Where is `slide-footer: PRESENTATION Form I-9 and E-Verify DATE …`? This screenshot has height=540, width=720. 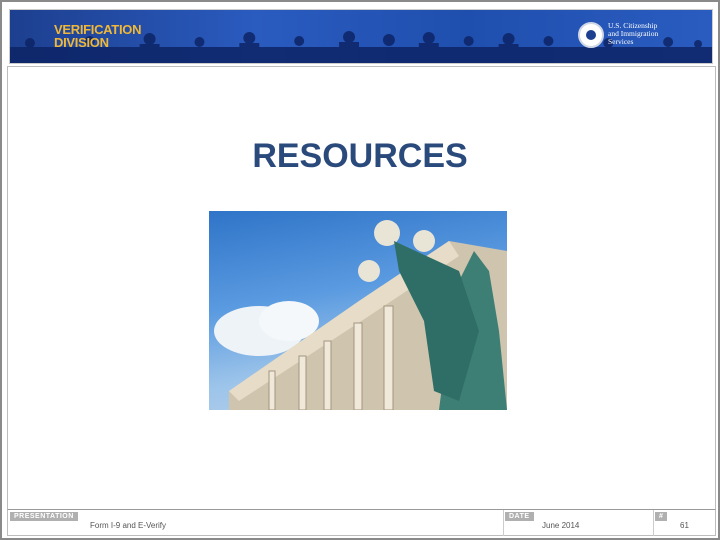
slide-footer: PRESENTATION Form I-9 and E-Verify DATE … is located at coordinates (361, 522).